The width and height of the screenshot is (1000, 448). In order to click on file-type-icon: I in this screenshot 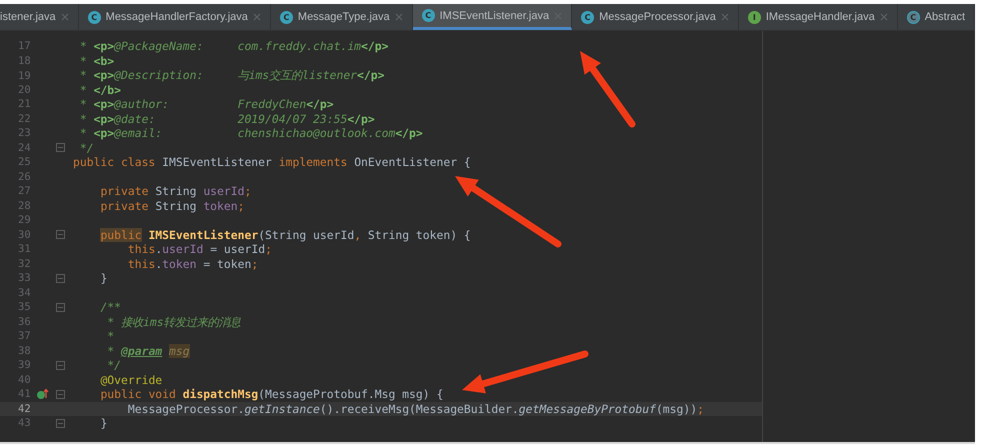, I will do `click(754, 17)`.